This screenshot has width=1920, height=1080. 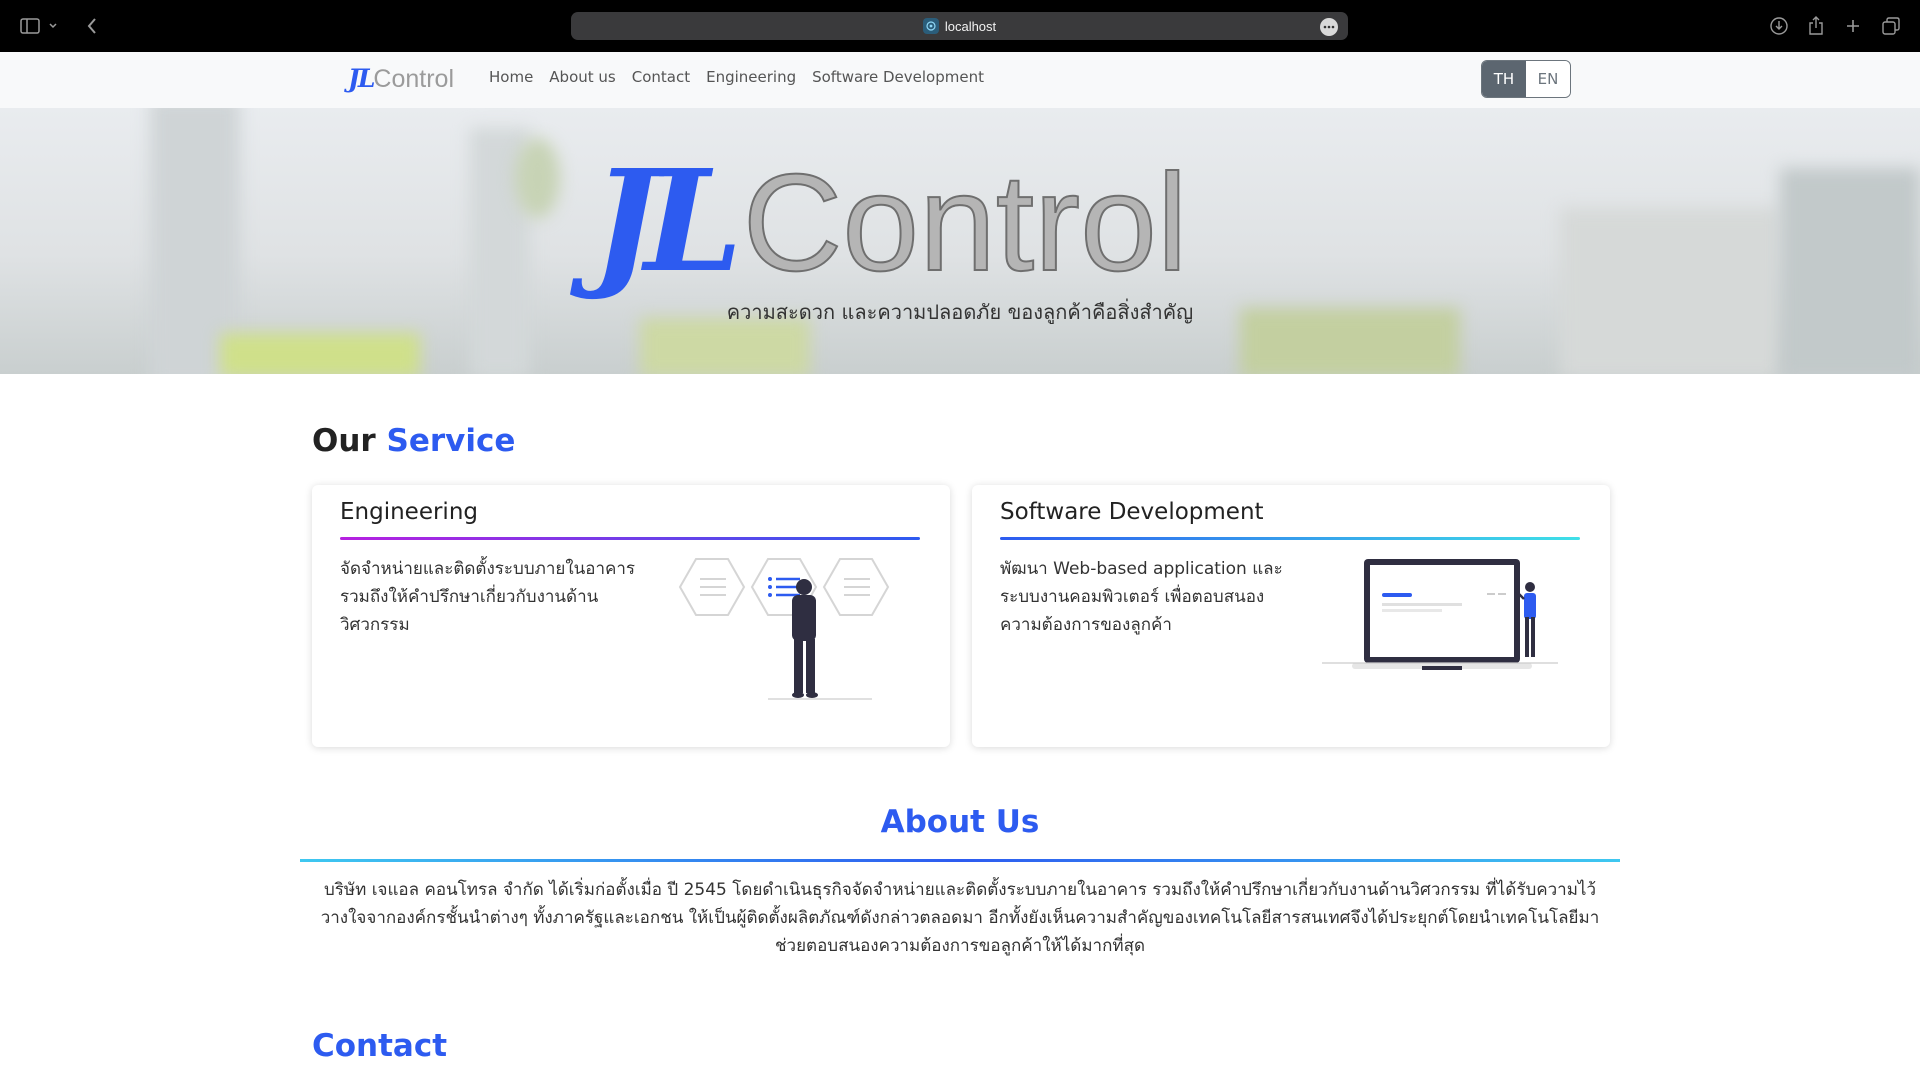 I want to click on url-text: localhost, so click(x=970, y=26).